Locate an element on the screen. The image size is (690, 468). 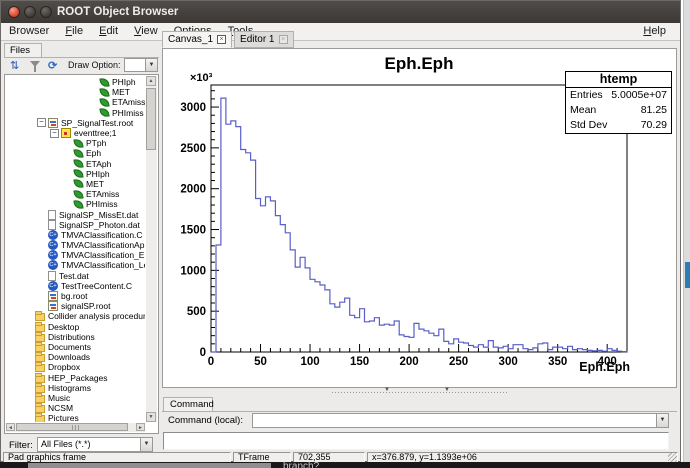
tab-files: Files is located at coordinates (23, 50).